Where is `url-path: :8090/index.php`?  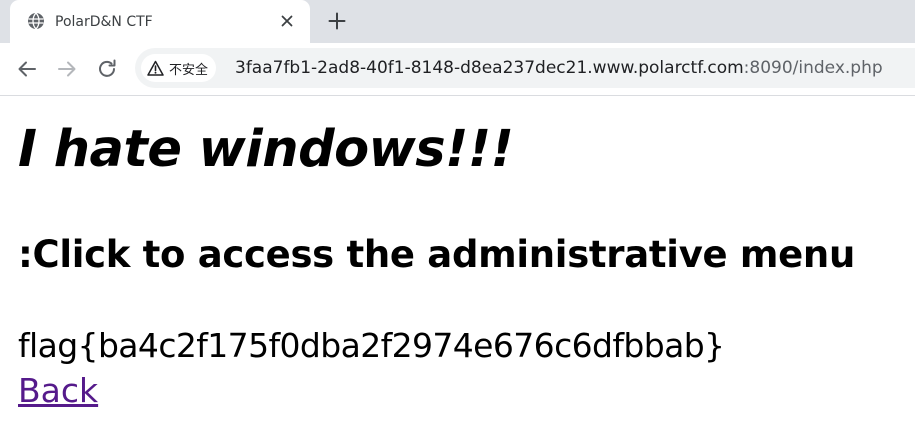 url-path: :8090/index.php is located at coordinates (813, 68).